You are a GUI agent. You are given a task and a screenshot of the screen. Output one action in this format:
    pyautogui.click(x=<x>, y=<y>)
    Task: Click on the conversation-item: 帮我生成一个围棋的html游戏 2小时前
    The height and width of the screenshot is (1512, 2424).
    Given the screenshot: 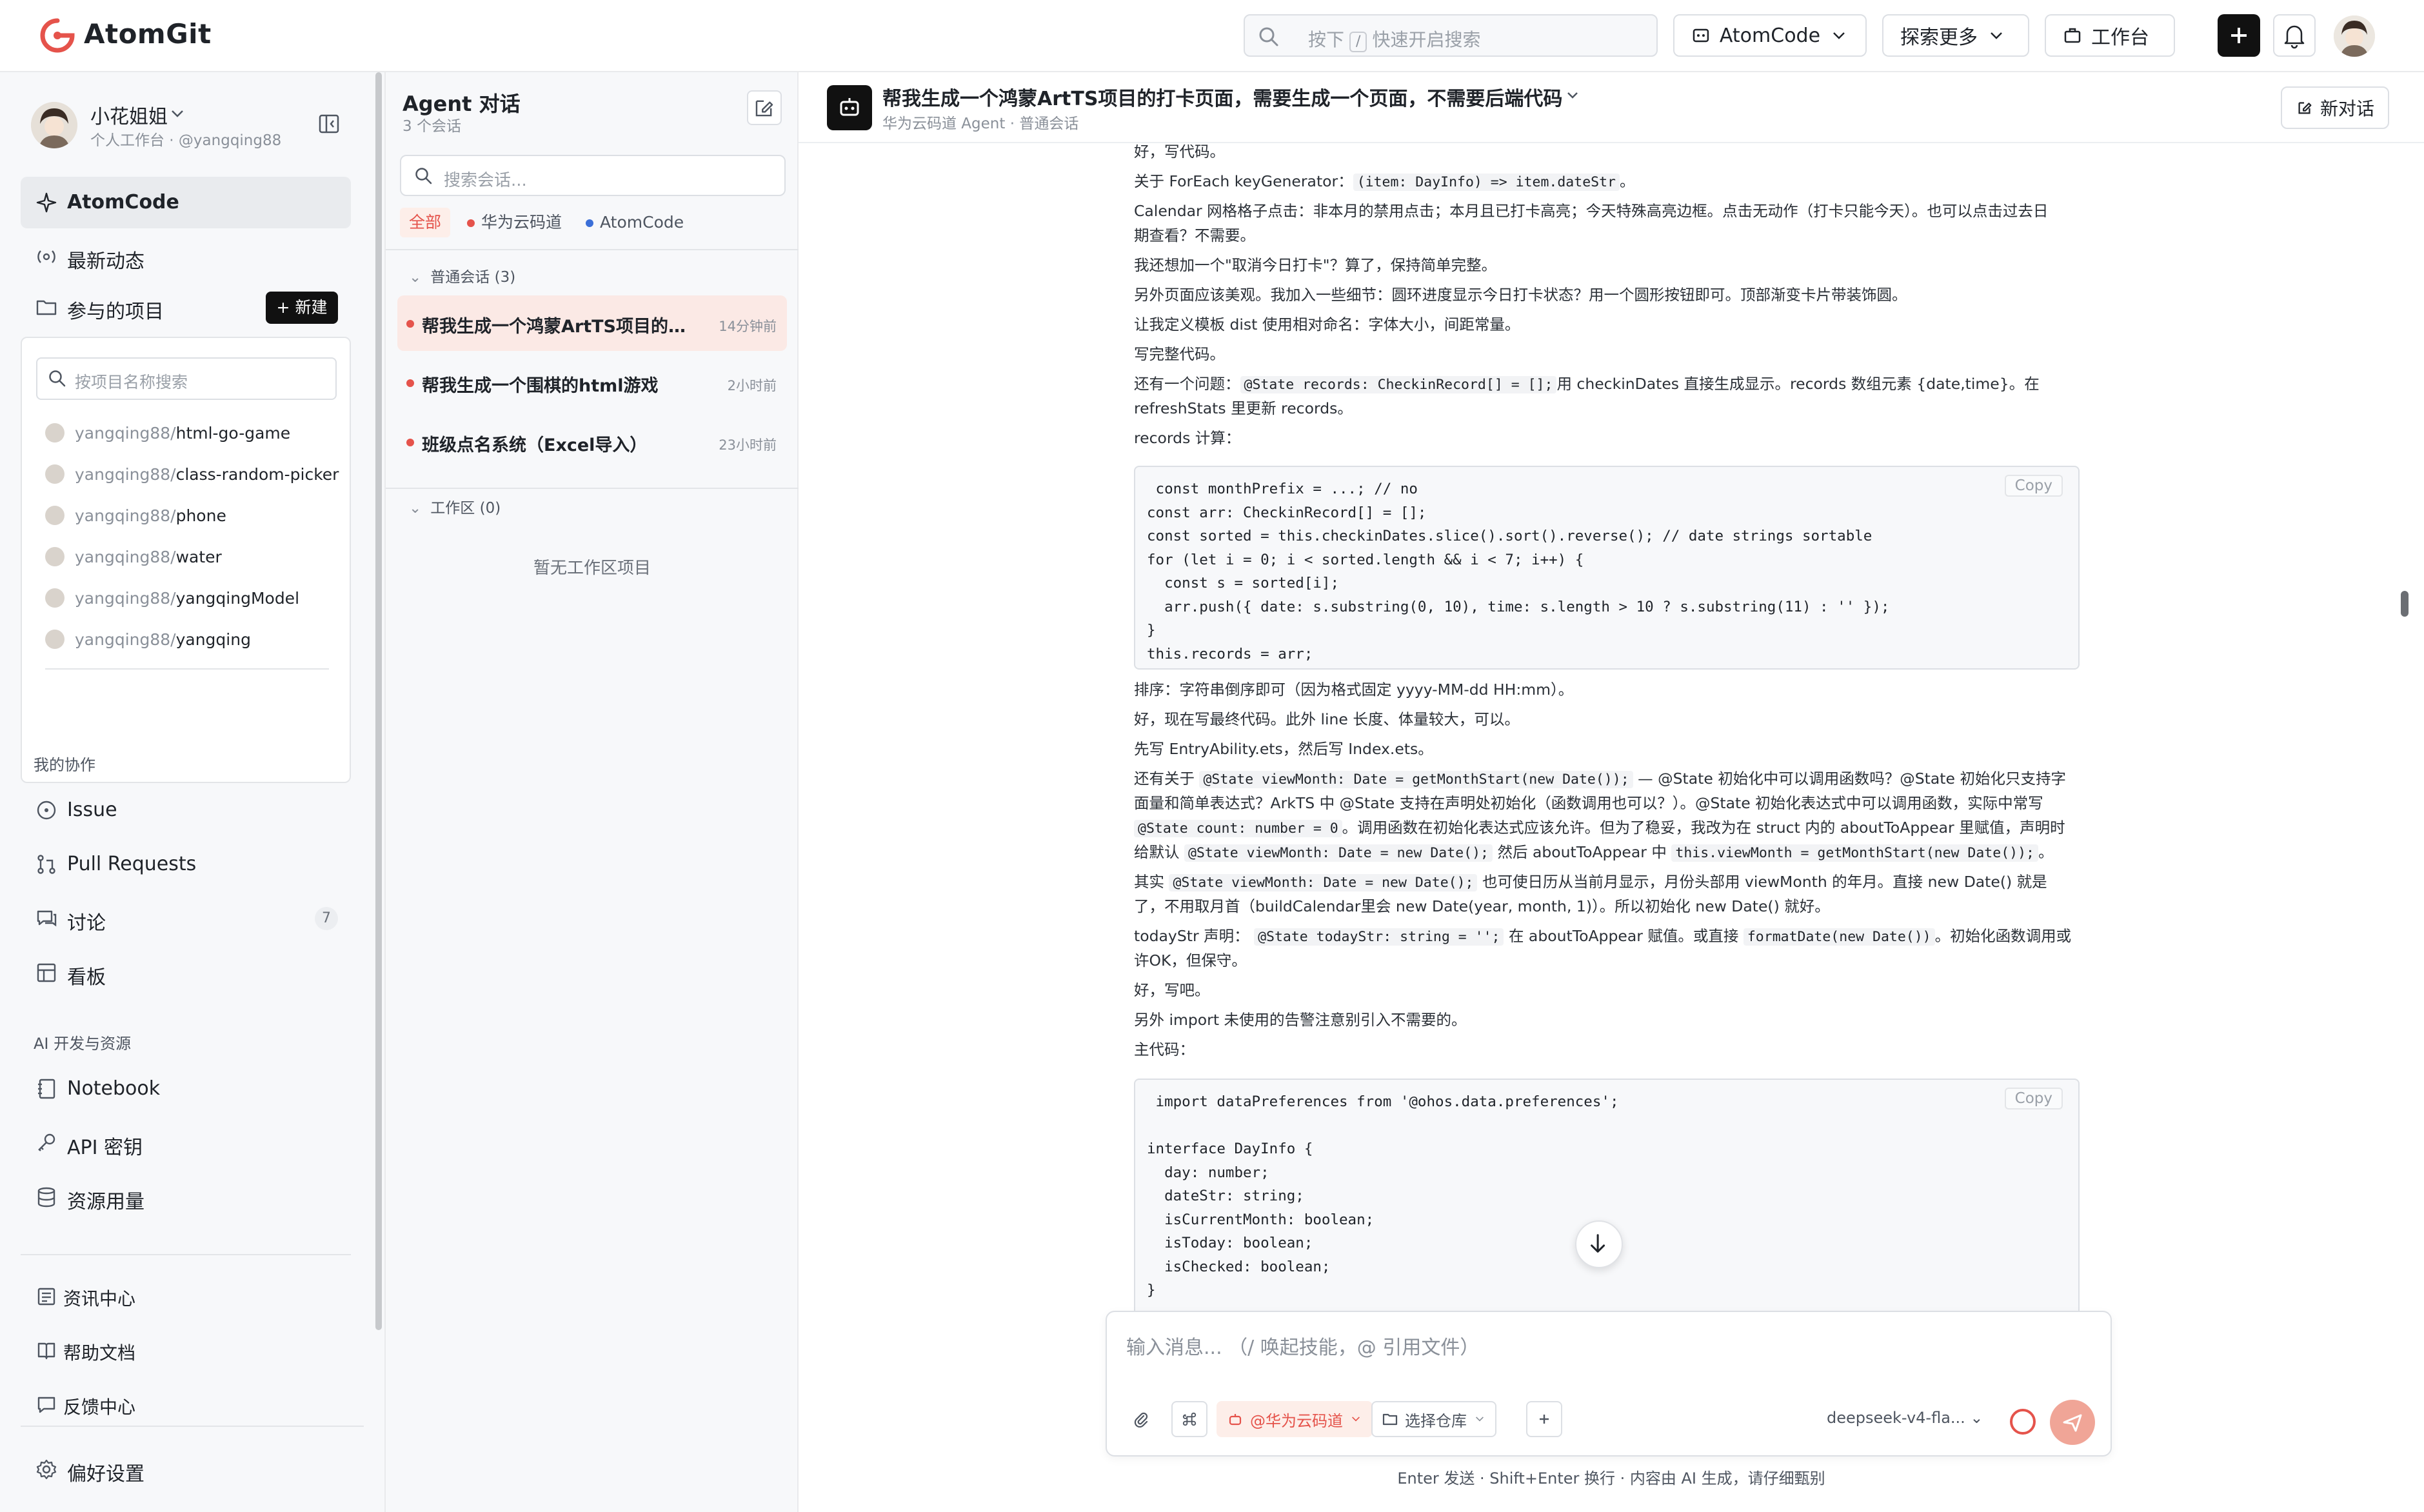 What is the action you would take?
    pyautogui.click(x=592, y=383)
    